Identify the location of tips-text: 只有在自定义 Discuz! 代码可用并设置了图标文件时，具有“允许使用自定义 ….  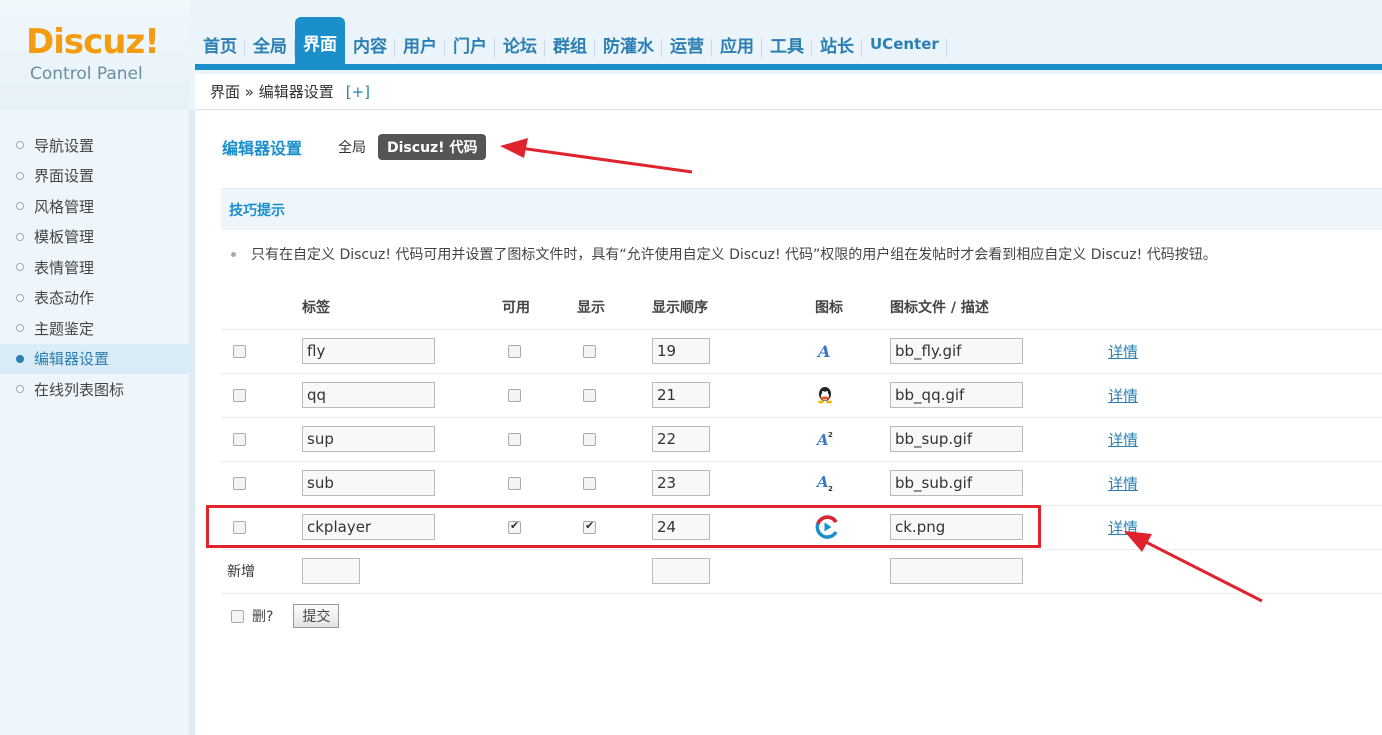
(724, 254).